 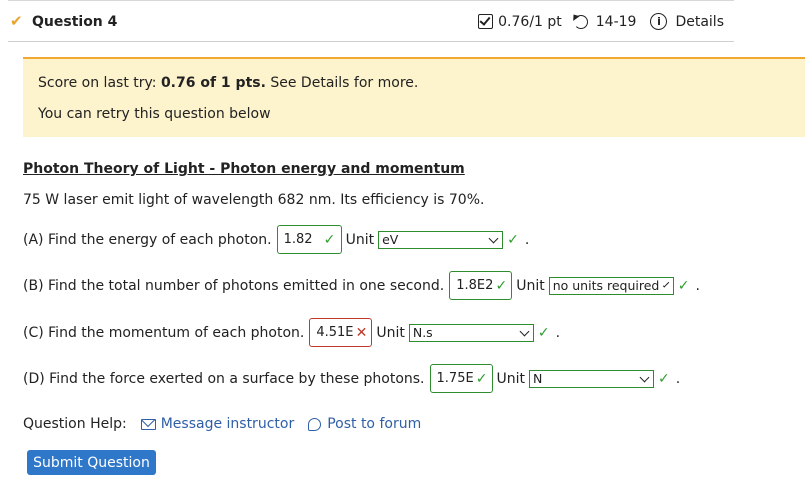 I want to click on part-a-prompt: (A) Find the energy of each photon., so click(x=147, y=239).